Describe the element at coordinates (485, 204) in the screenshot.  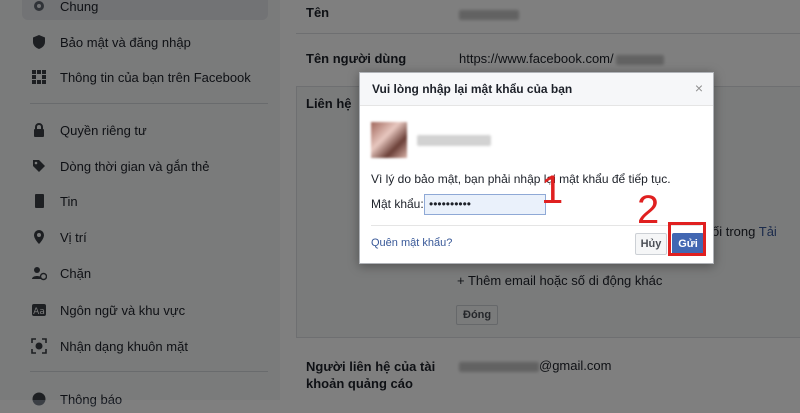
I see `password-field: ••••••••••` at that location.